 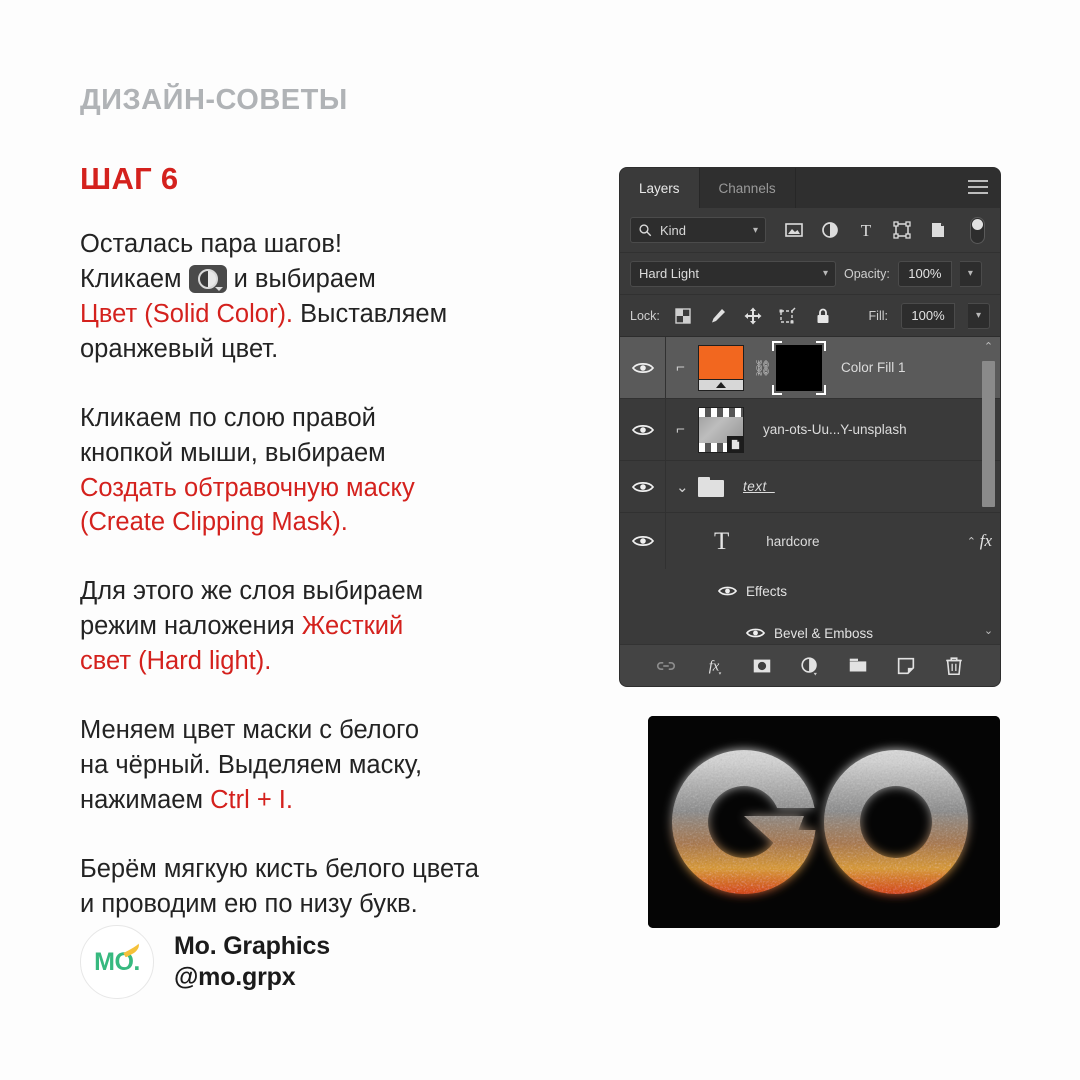 What do you see at coordinates (954, 666) in the screenshot?
I see `delete-layer-icon` at bounding box center [954, 666].